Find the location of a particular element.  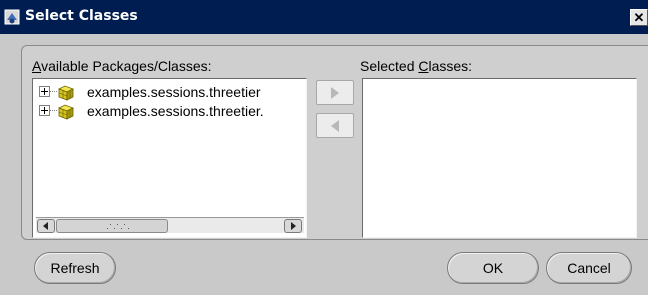

title-bar: Select Classes ✕ is located at coordinates (324, 17).